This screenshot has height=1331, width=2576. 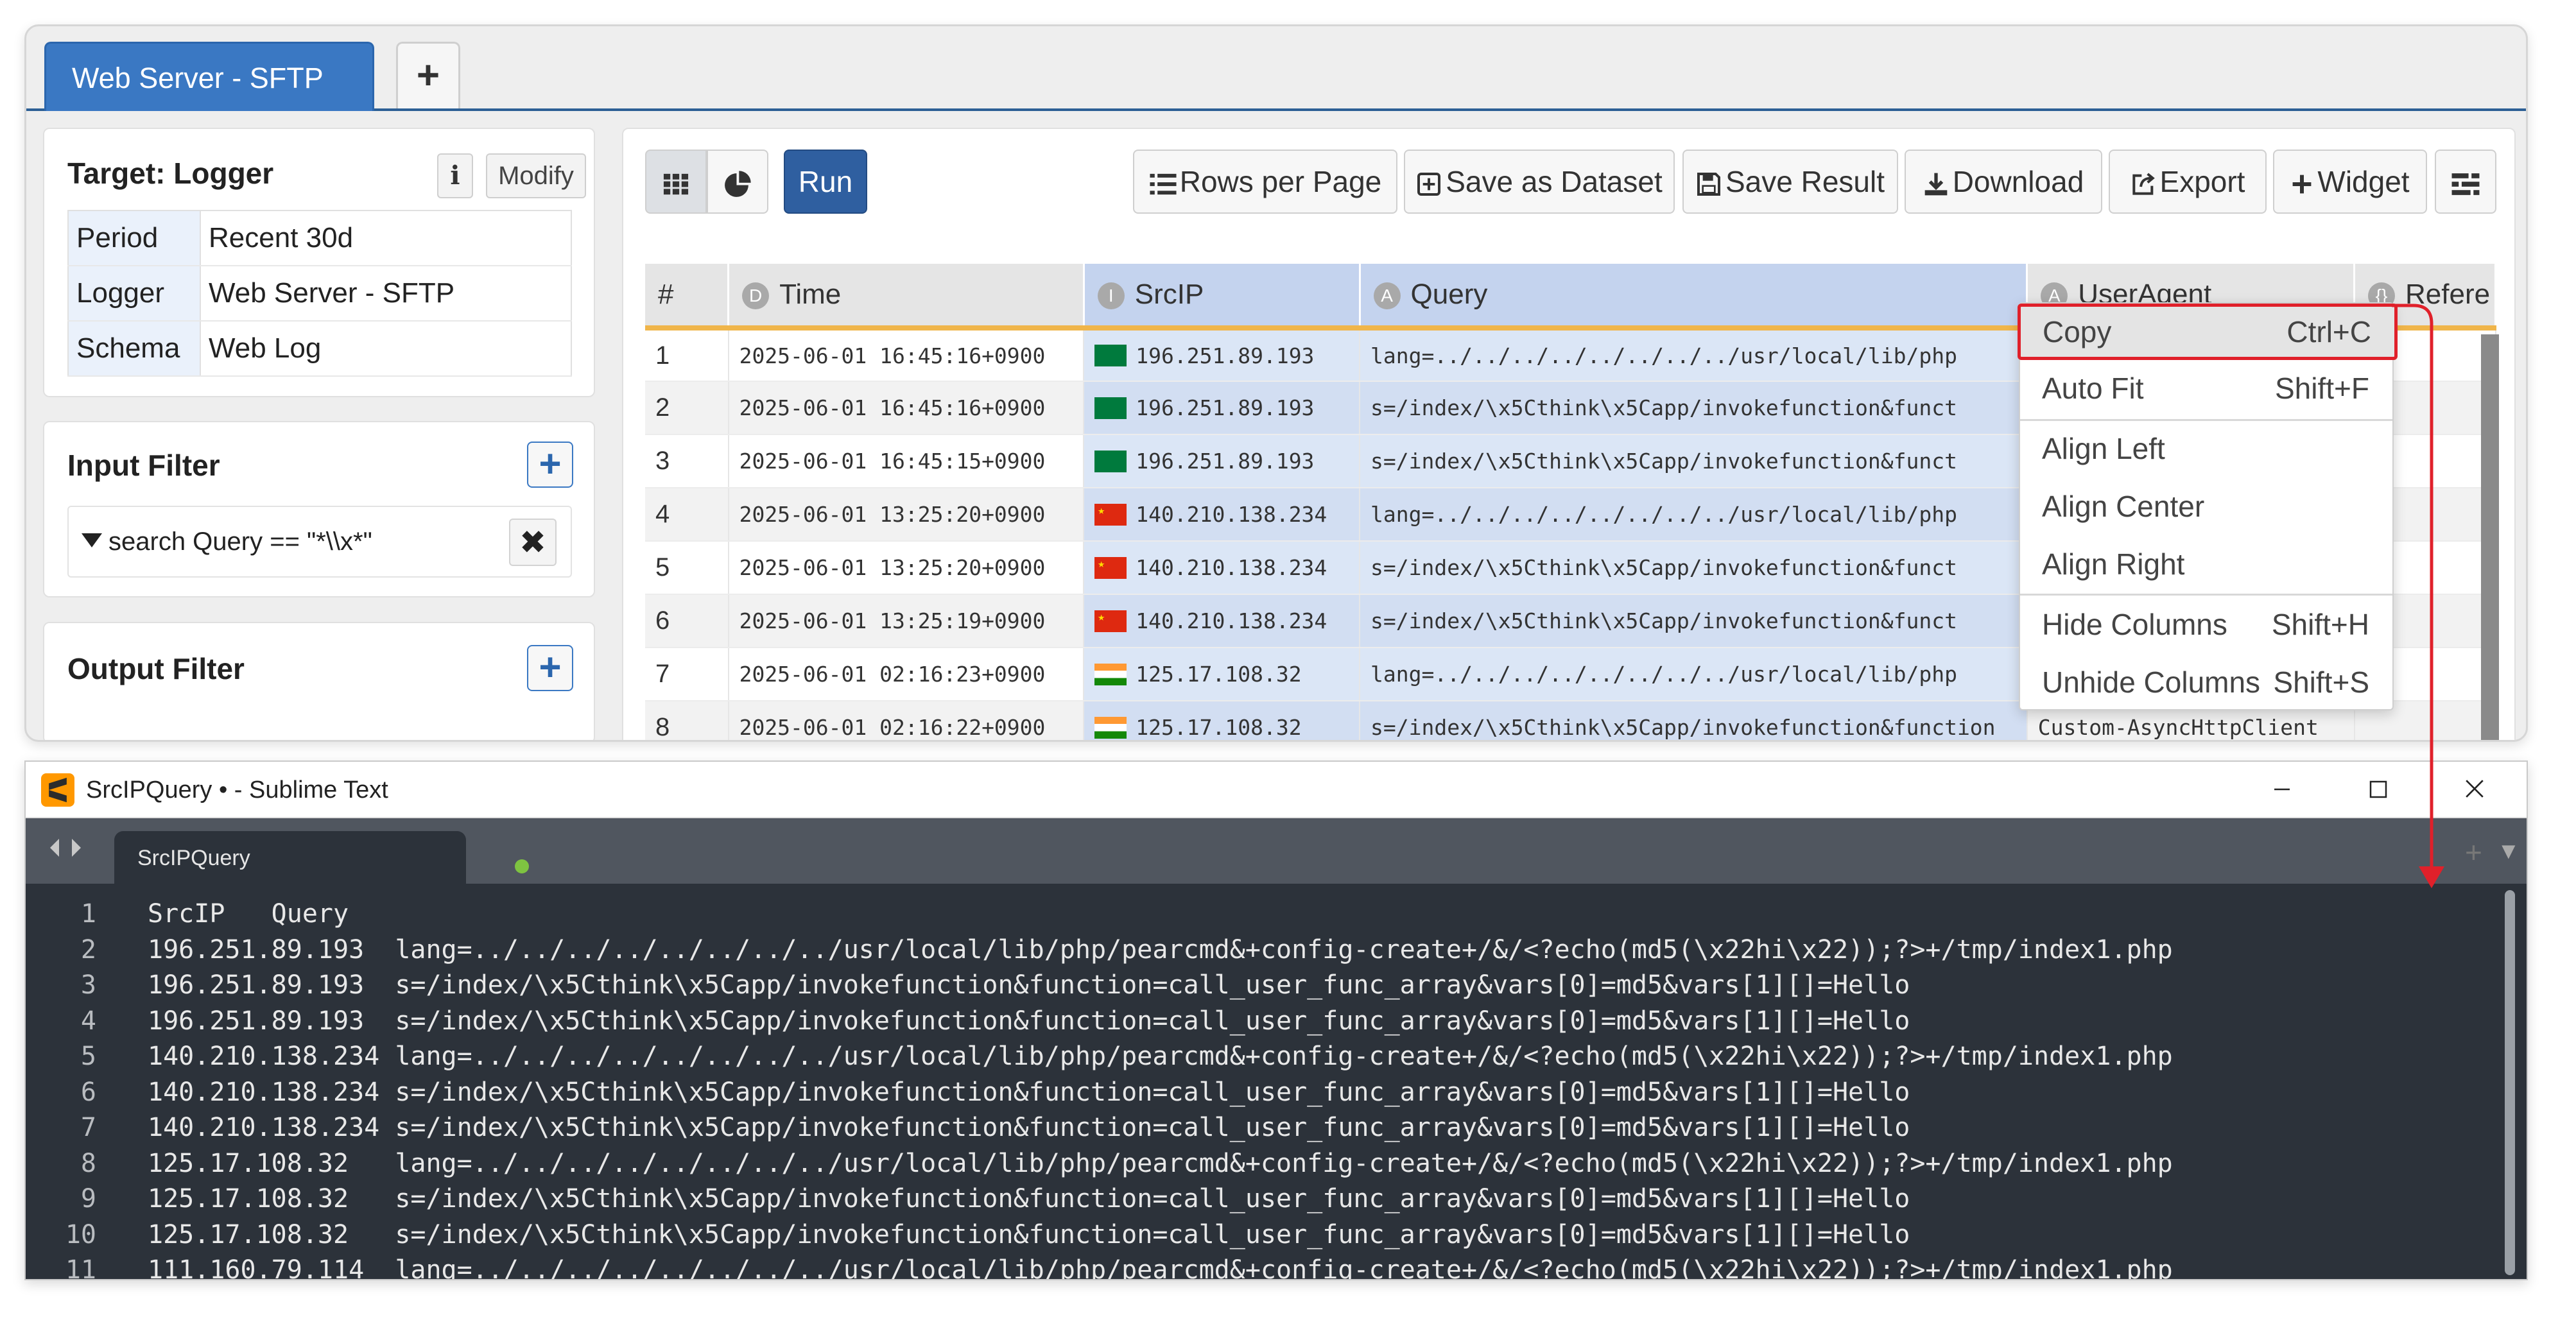 What do you see at coordinates (687, 720) in the screenshot?
I see `cell-row-number: 8` at bounding box center [687, 720].